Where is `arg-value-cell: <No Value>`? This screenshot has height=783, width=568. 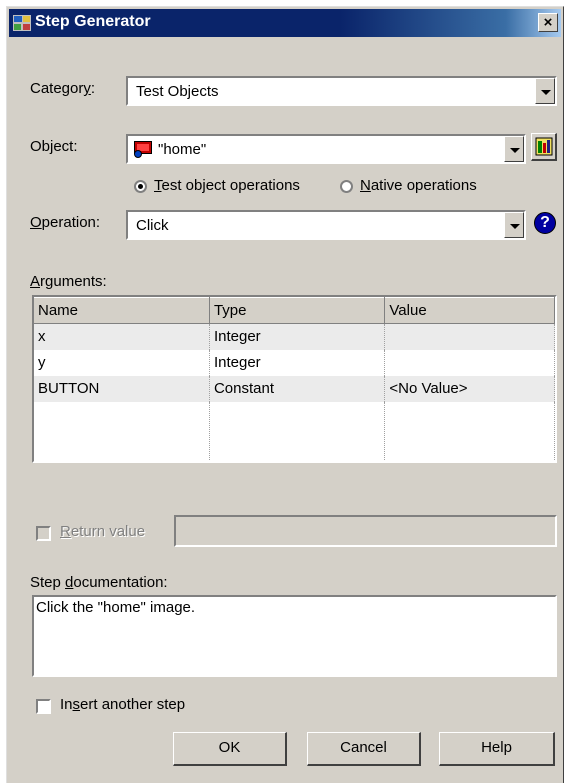 arg-value-cell: <No Value> is located at coordinates (469, 388).